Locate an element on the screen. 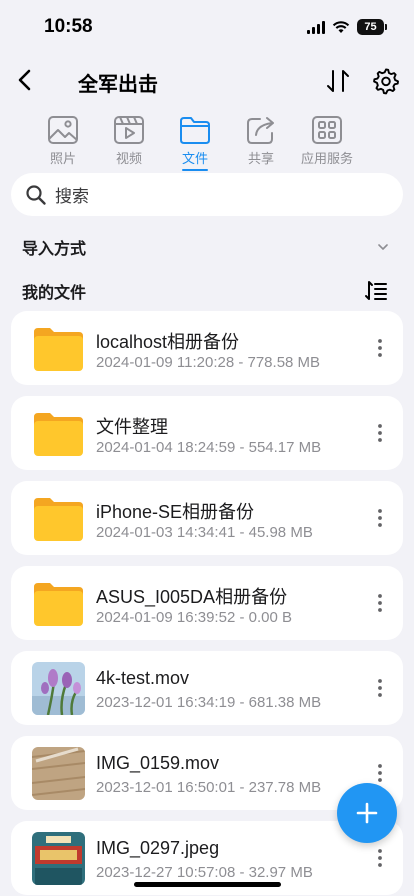 The width and height of the screenshot is (414, 896). add-button is located at coordinates (367, 813).